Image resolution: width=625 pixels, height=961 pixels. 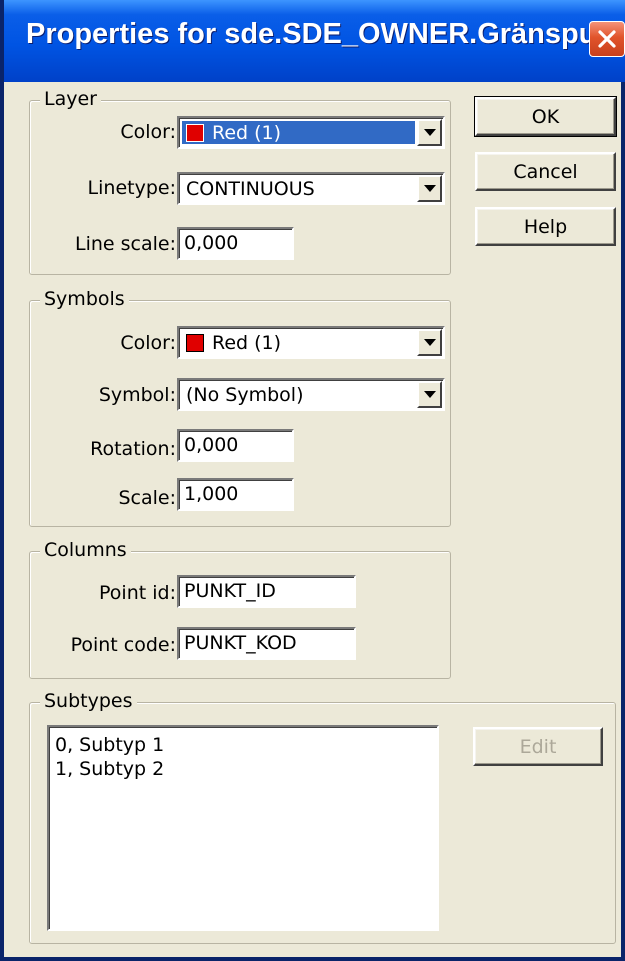 What do you see at coordinates (250, 188) in the screenshot?
I see `linetype-text: CONTINUOUS` at bounding box center [250, 188].